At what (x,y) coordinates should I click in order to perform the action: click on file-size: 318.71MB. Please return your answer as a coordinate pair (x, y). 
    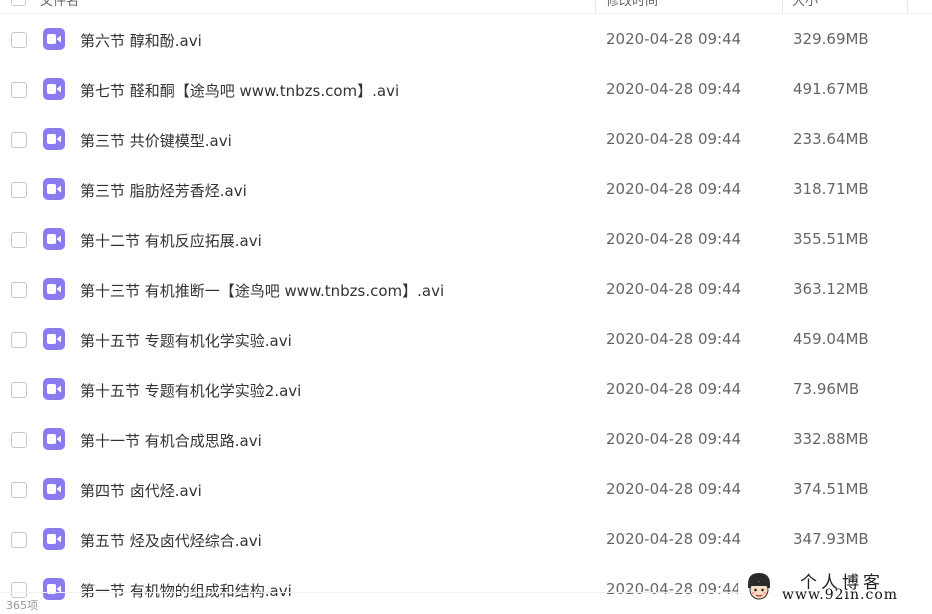
    Looking at the image, I should click on (831, 189).